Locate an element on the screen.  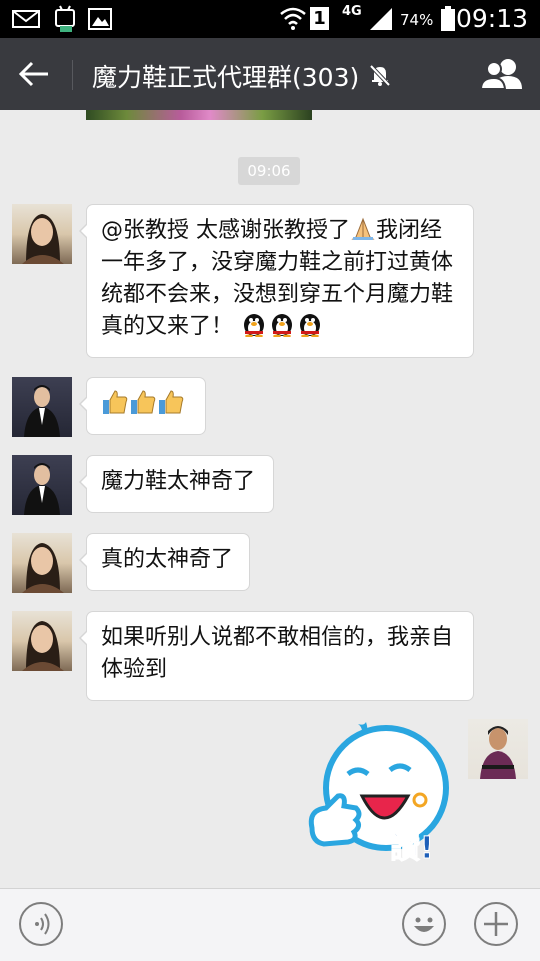
sim-badge: 1 is located at coordinates (319, 18).